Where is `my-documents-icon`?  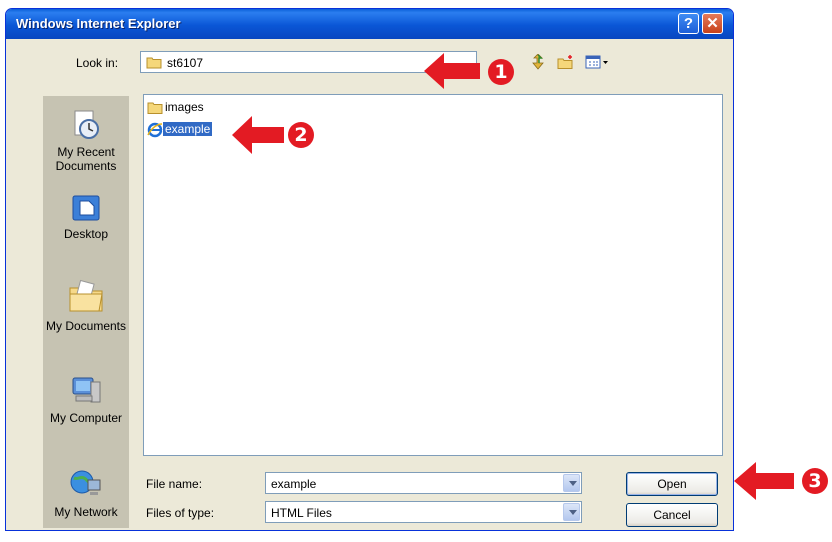
my-documents-icon is located at coordinates (86, 295).